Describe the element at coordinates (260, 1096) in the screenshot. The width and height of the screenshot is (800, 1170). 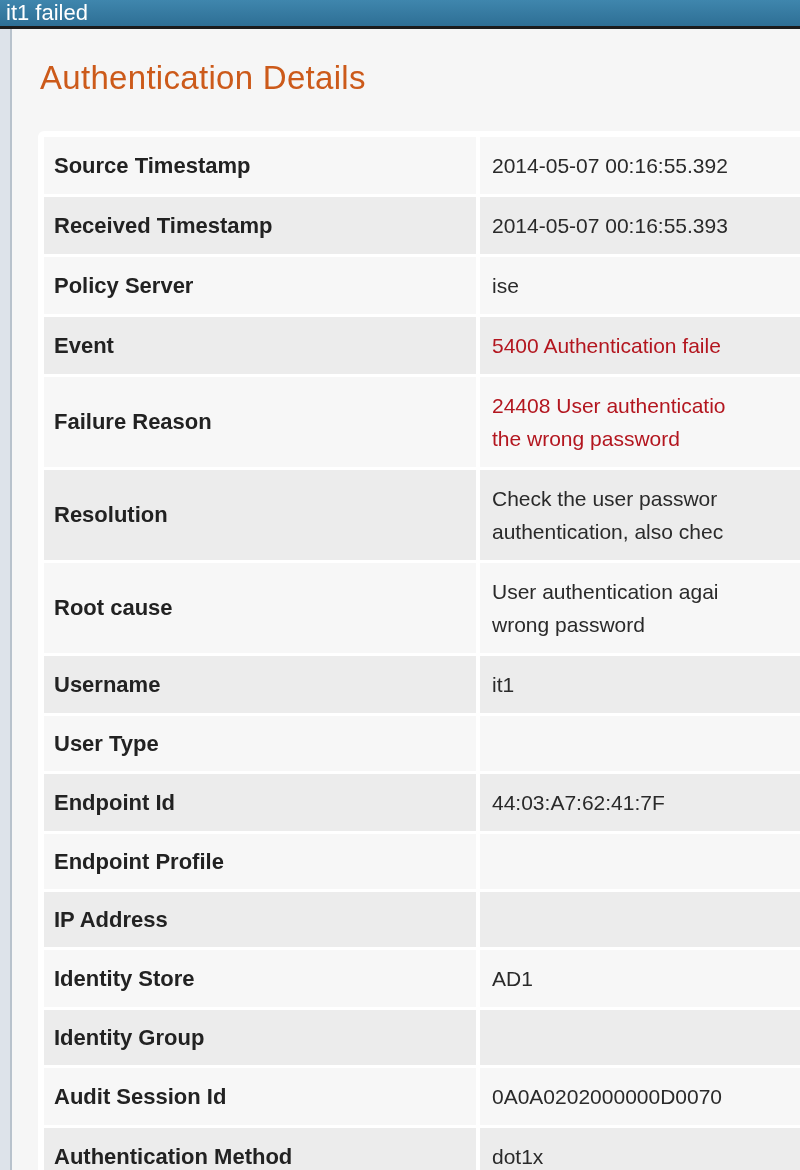
I see `field-label: Audit Session Id` at that location.